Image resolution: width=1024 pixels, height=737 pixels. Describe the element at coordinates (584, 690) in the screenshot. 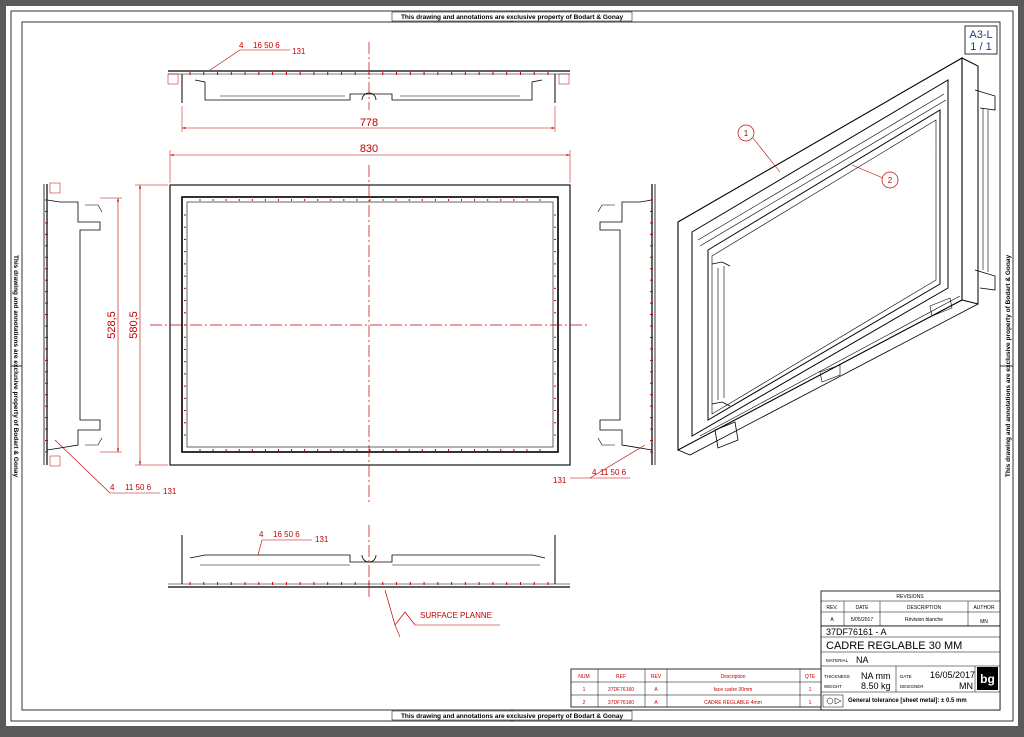

I see `bom-row-1-num: 1` at that location.